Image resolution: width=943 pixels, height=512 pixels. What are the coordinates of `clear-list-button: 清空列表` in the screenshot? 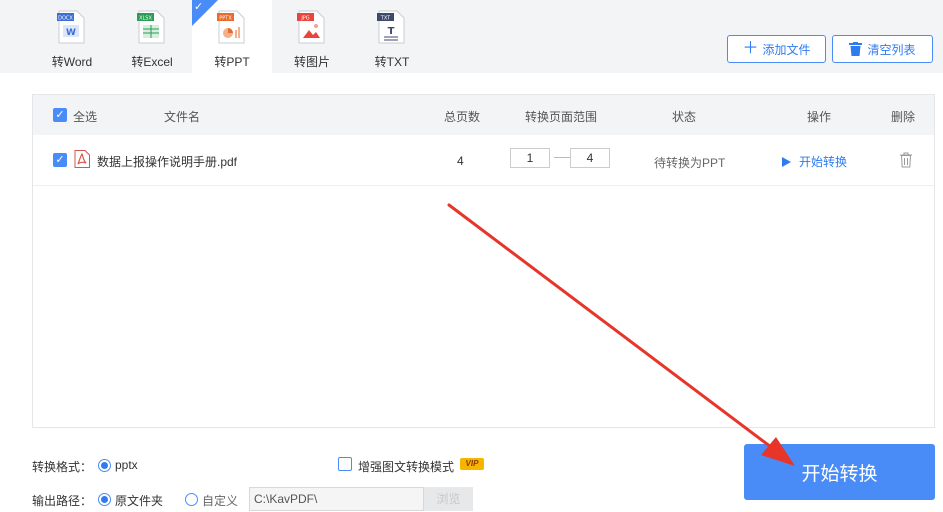 It's located at (882, 49).